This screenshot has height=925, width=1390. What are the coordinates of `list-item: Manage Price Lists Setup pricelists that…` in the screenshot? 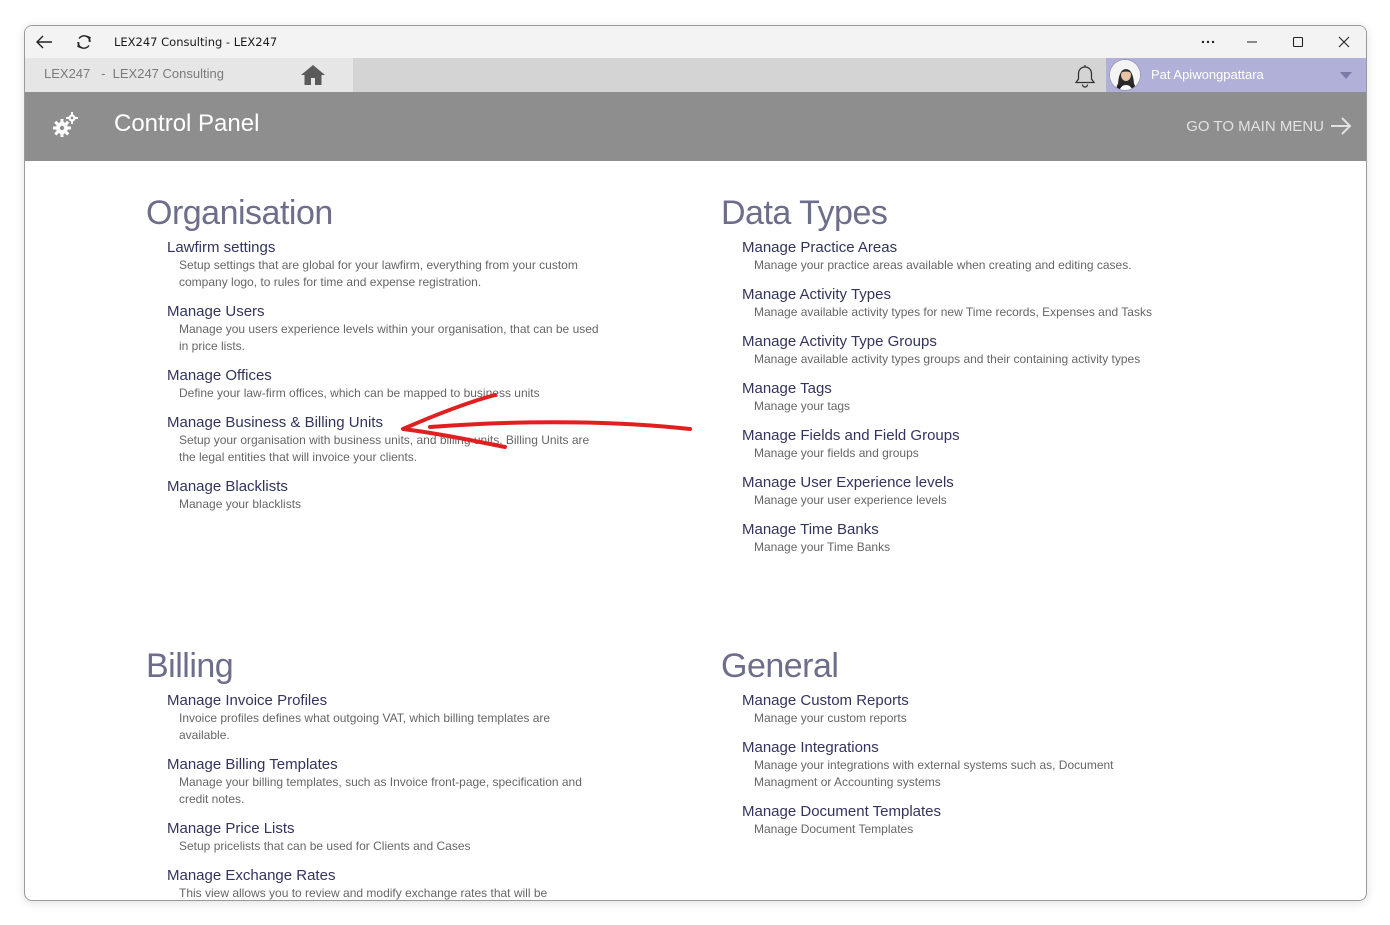 It's located at (391, 837).